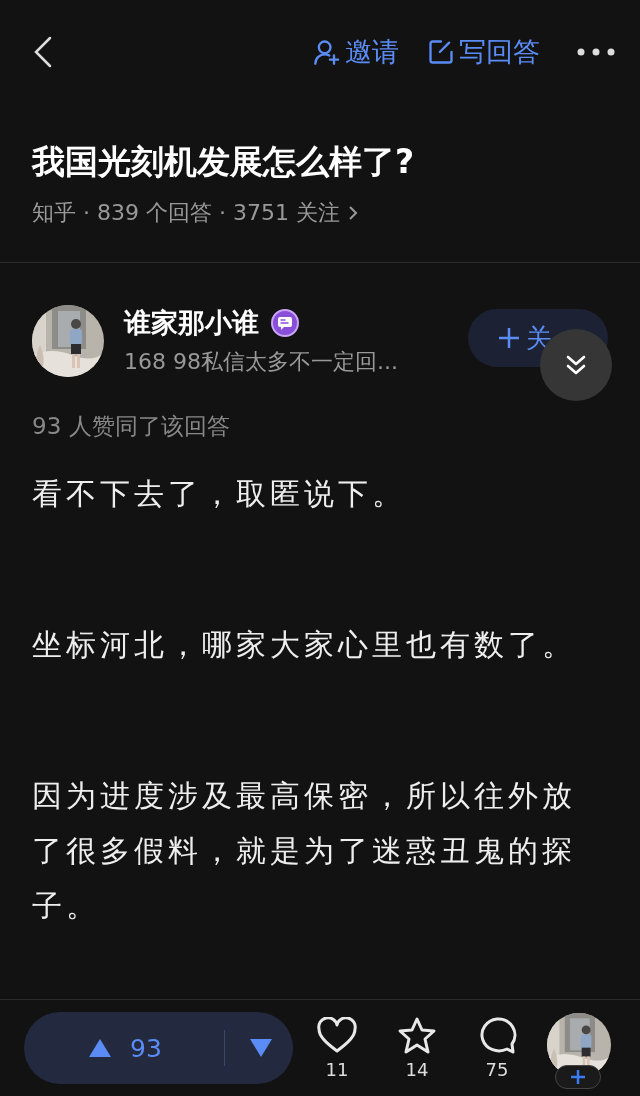  What do you see at coordinates (304, 645) in the screenshot?
I see `answer-paragraph: 坐标河北，哪家大家心里也有数了。` at bounding box center [304, 645].